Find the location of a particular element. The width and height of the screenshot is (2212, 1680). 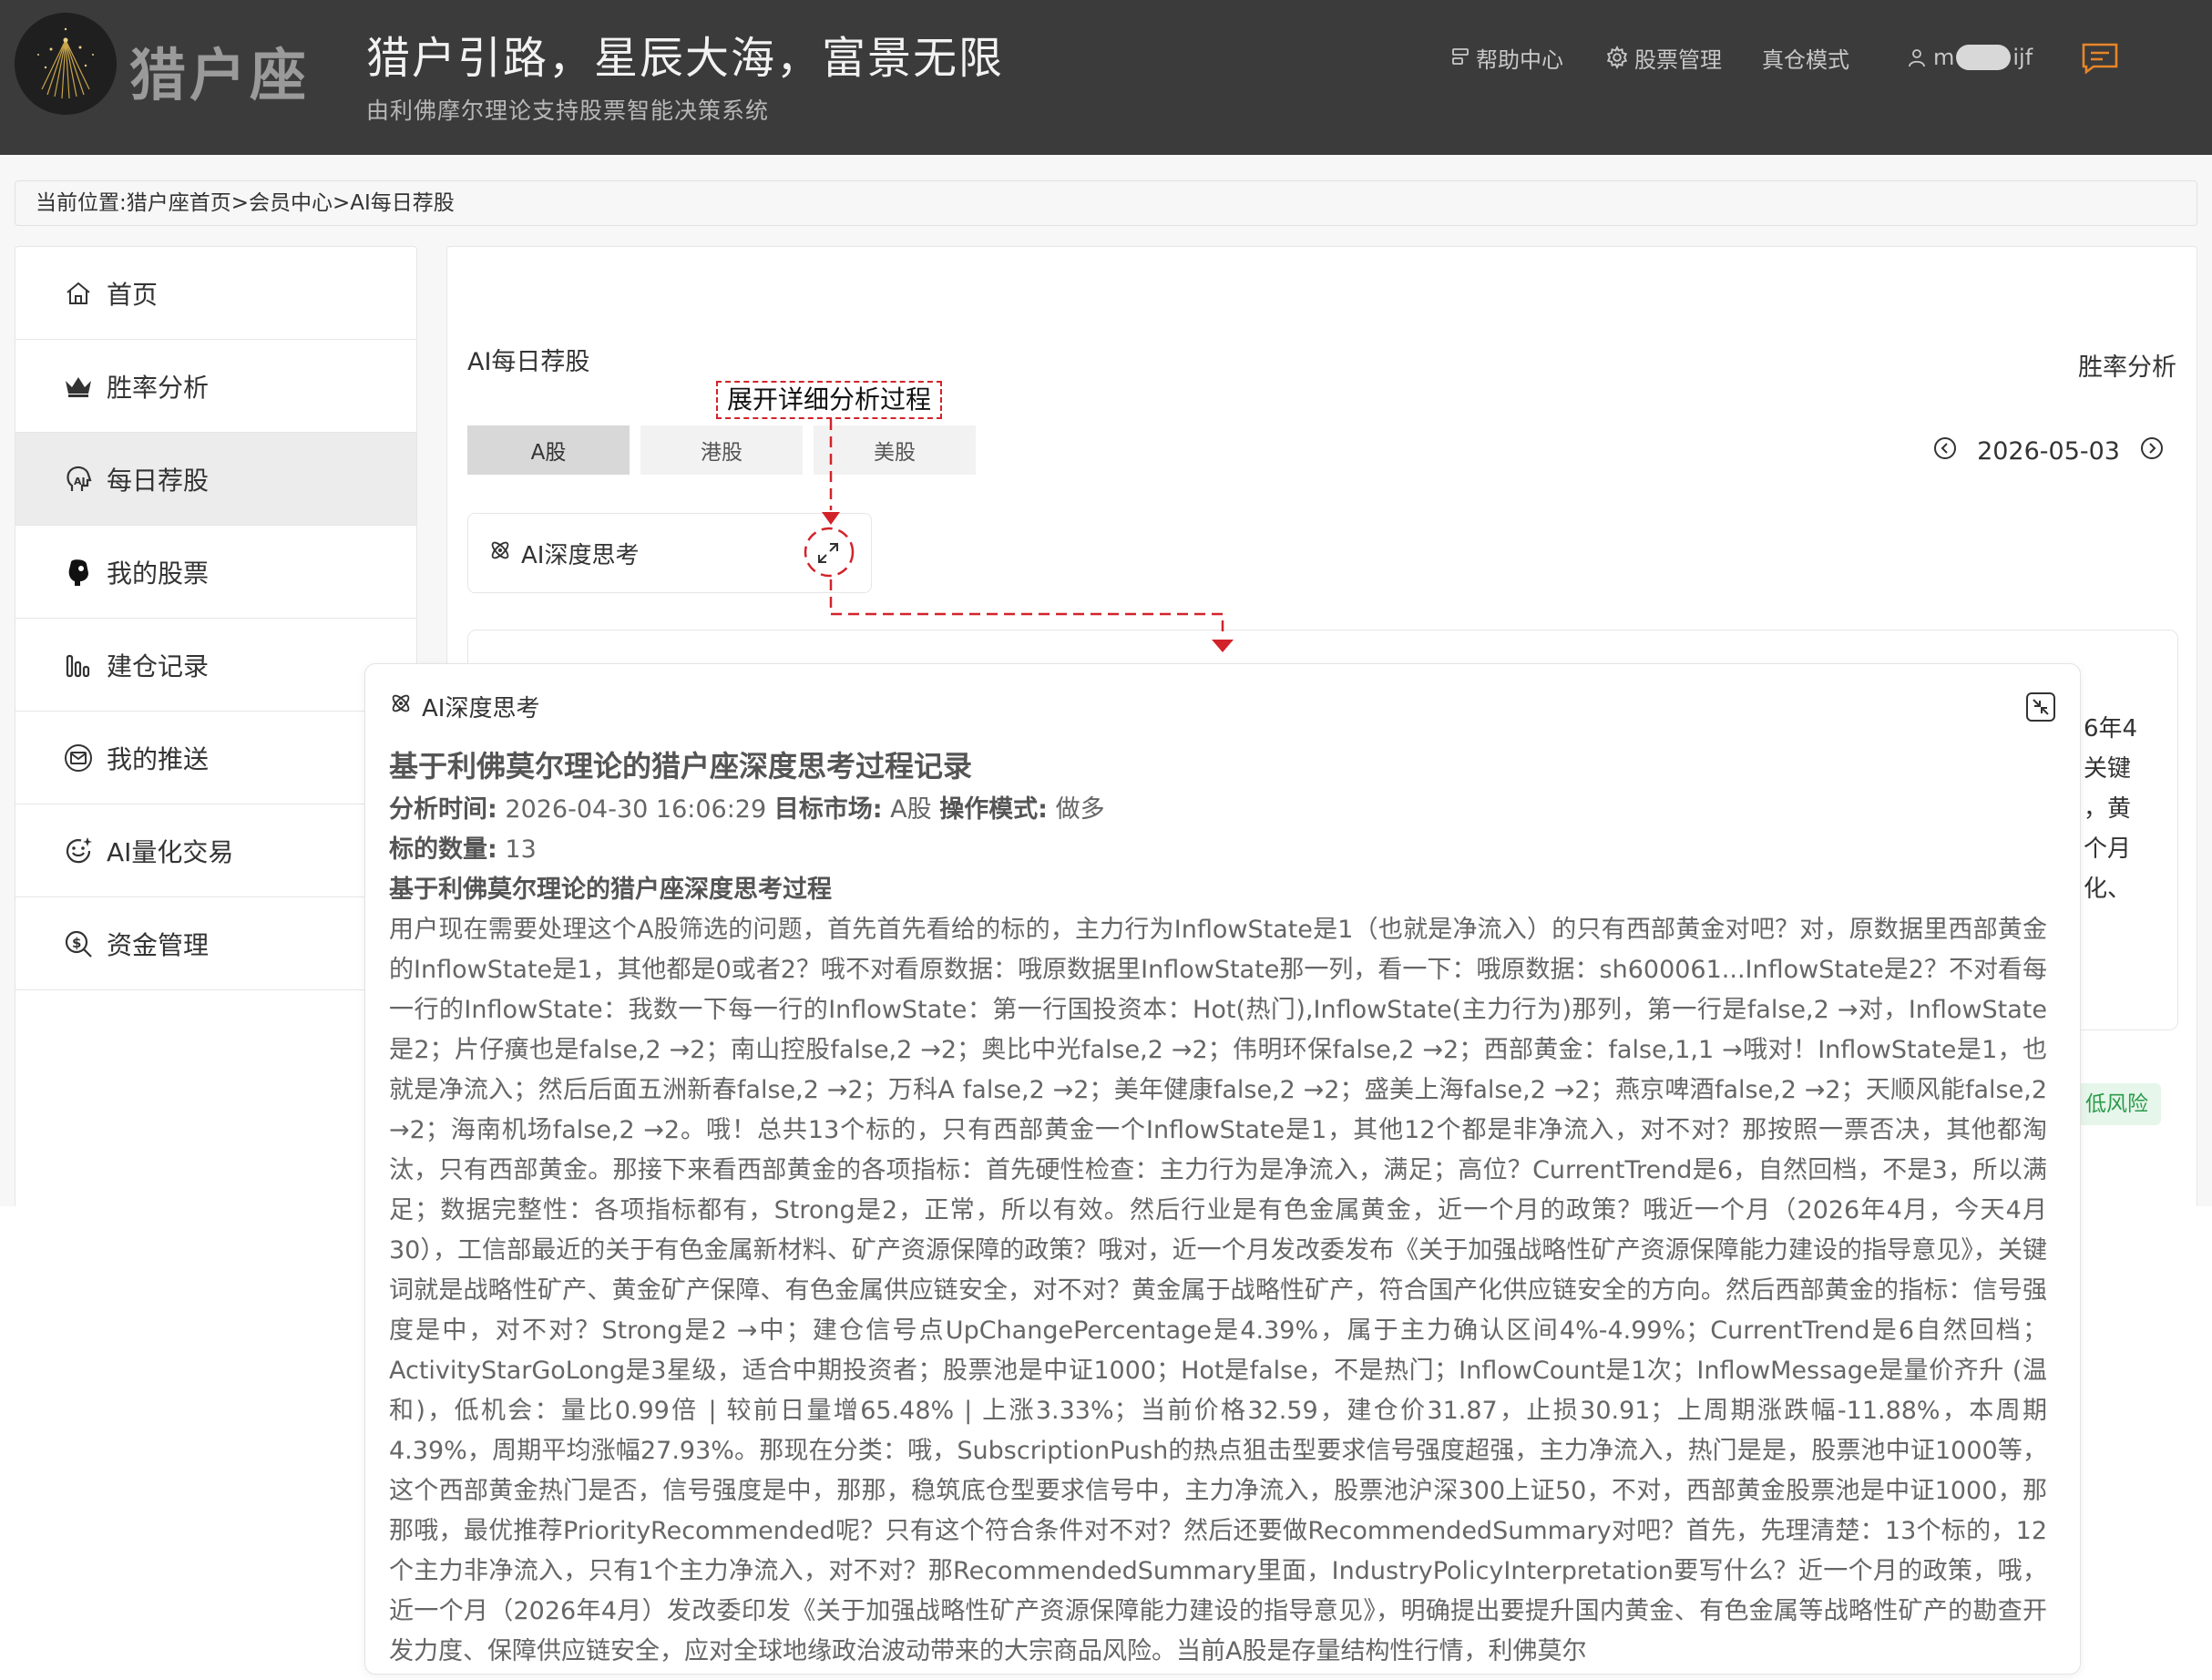

sidebar-item-label: 首页 is located at coordinates (133, 294).